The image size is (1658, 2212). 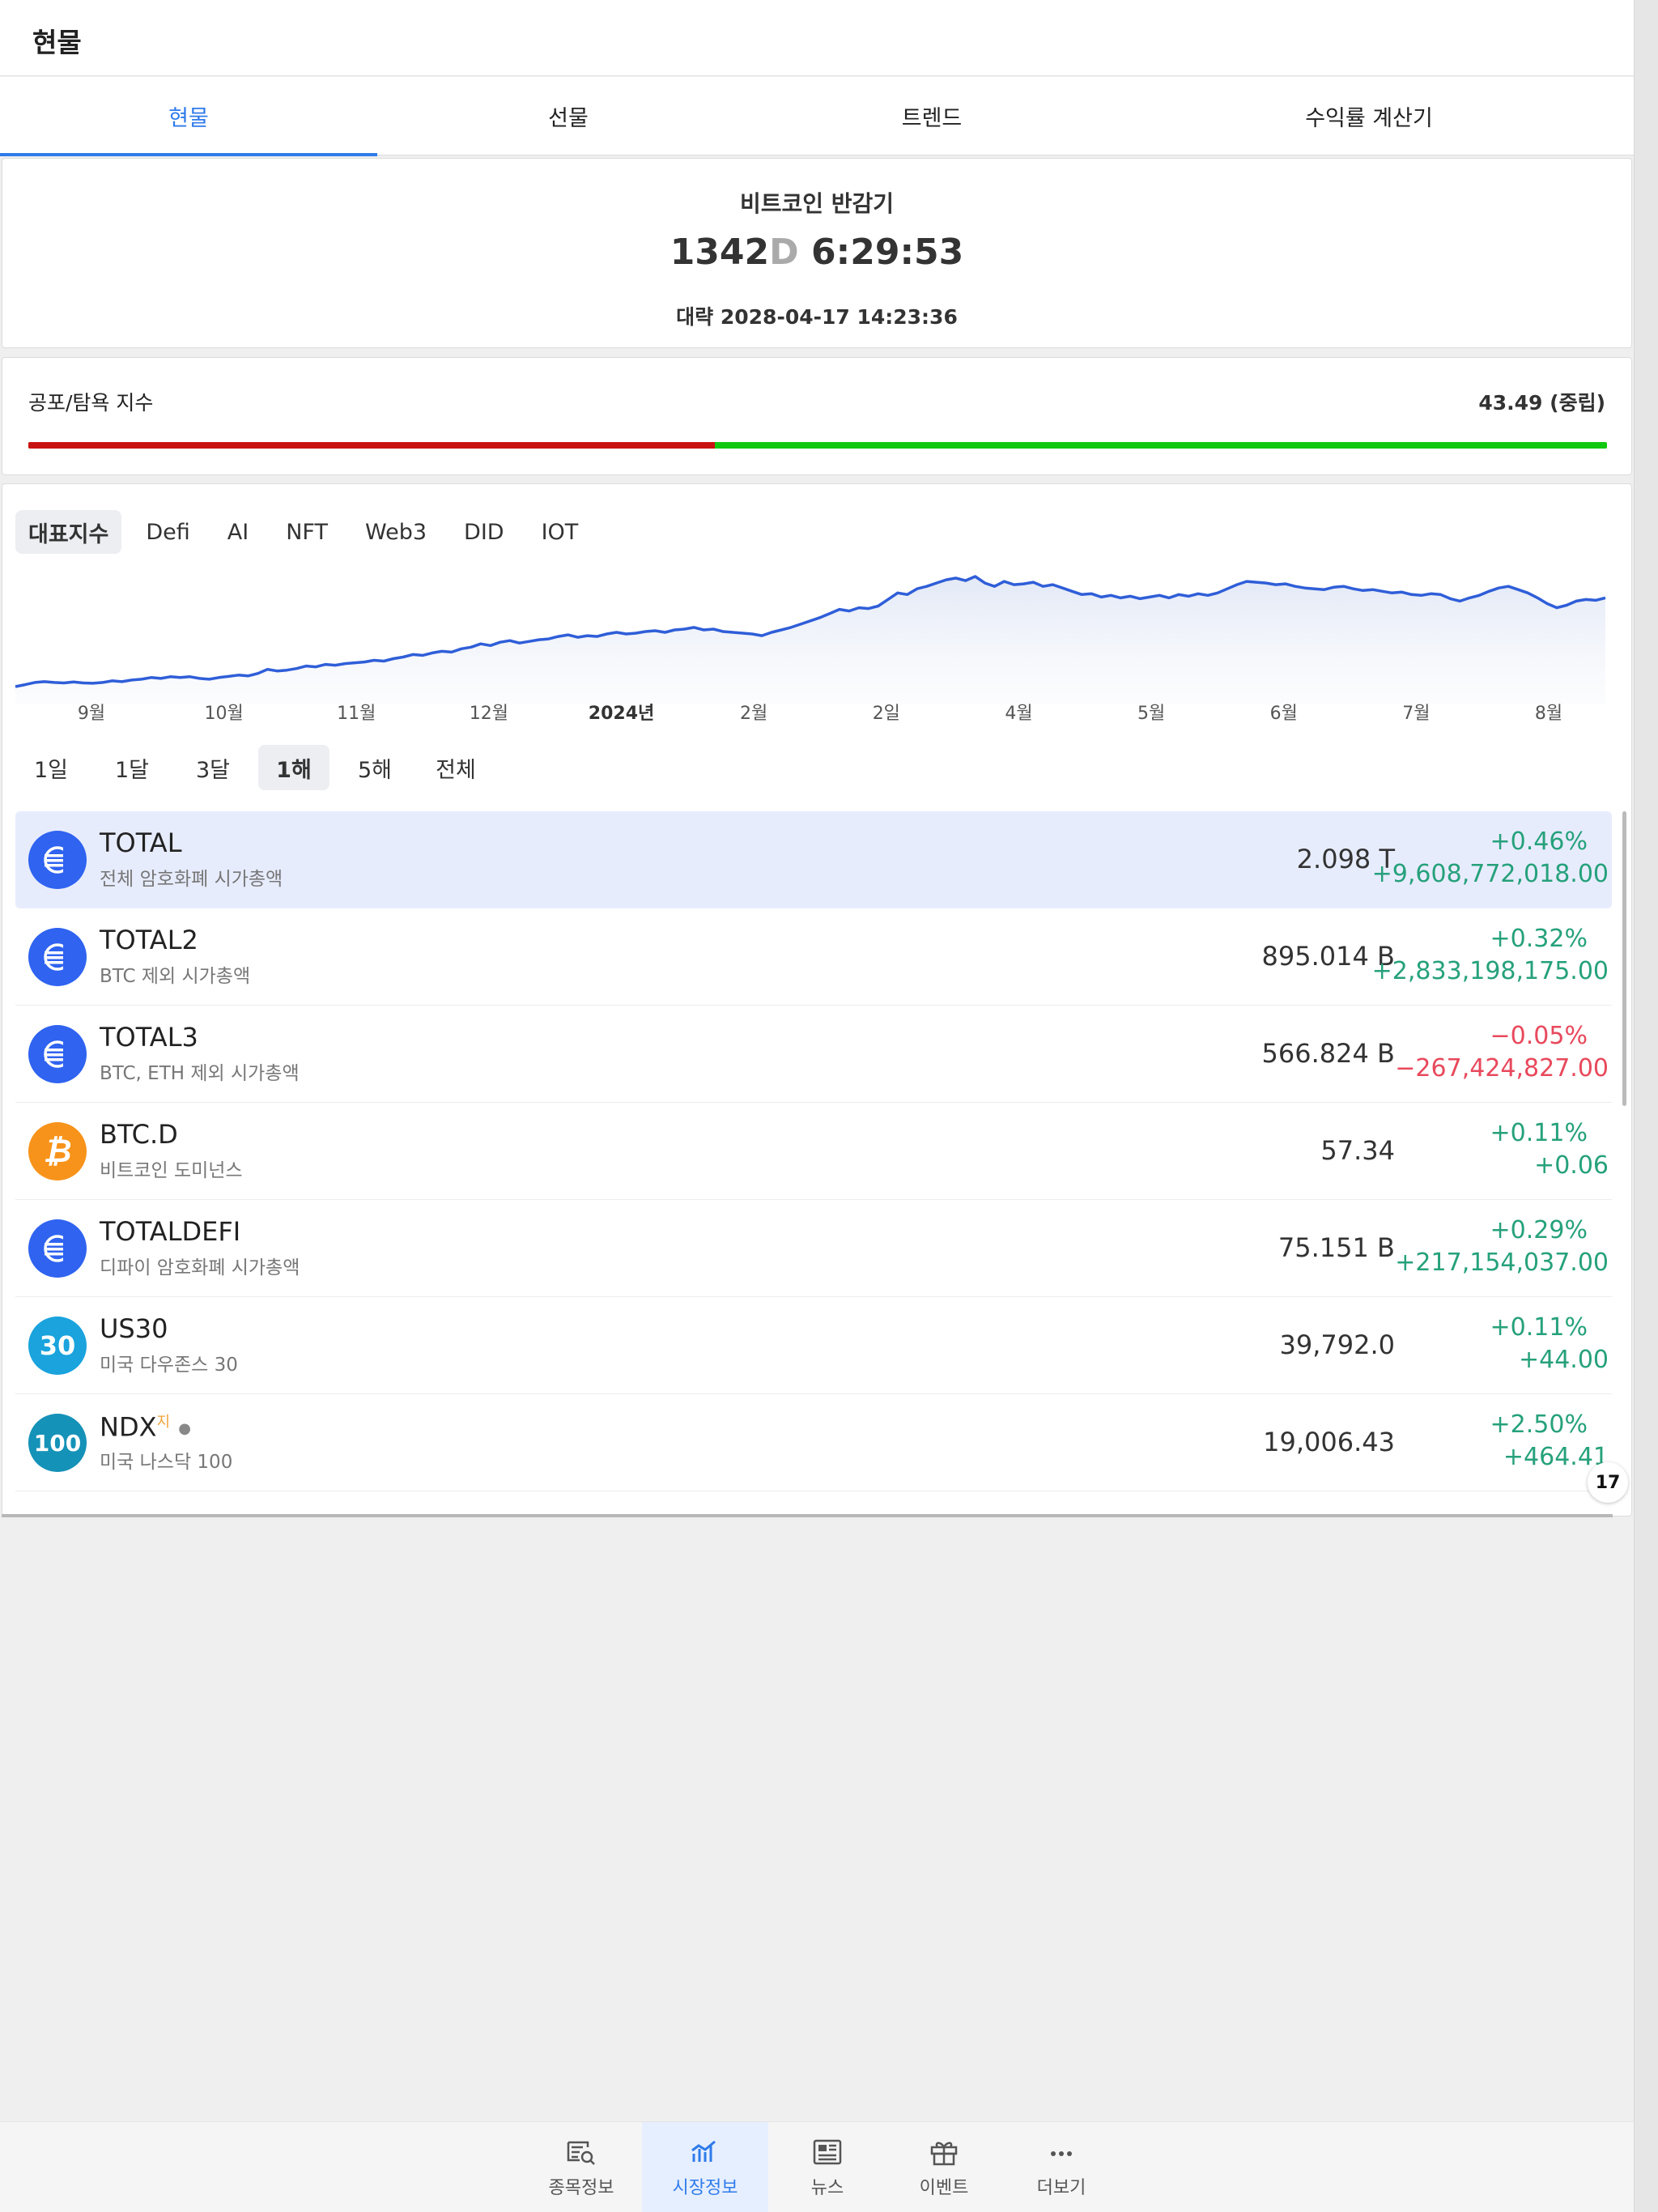 I want to click on delayed-marker: 지, so click(x=163, y=1423).